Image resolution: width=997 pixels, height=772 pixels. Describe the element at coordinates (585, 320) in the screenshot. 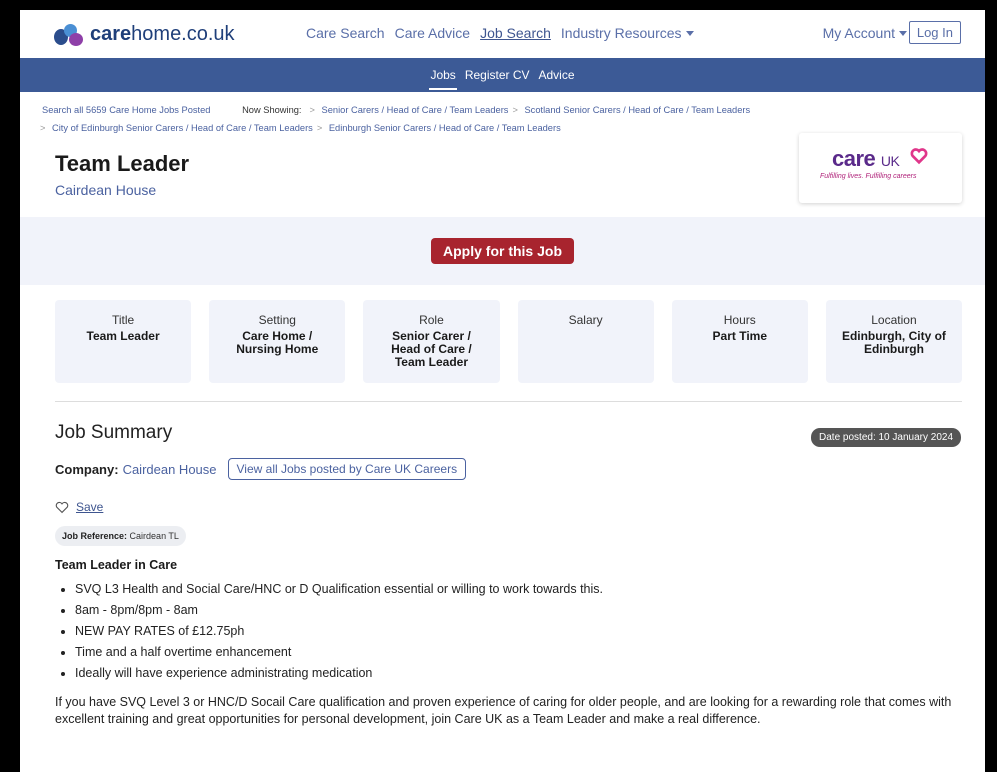

I see `detail-label: Salary` at that location.